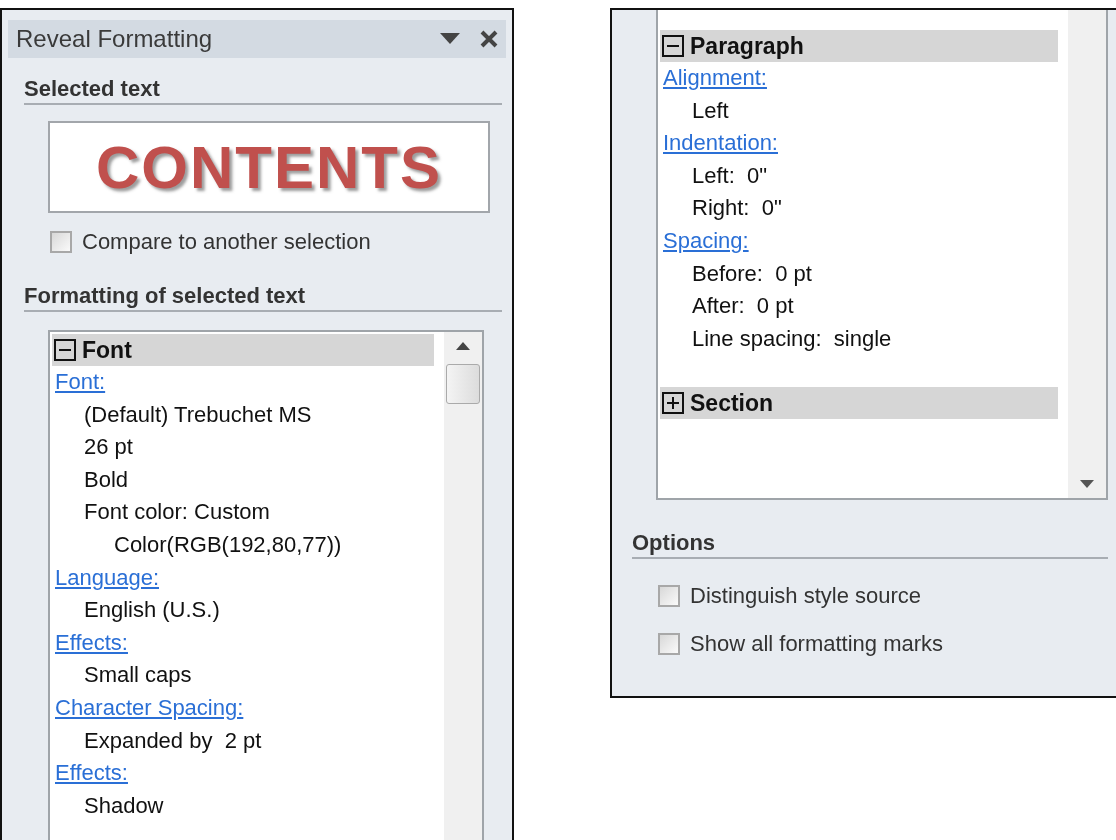  I want to click on property-value: Line spacing: single, so click(792, 338).